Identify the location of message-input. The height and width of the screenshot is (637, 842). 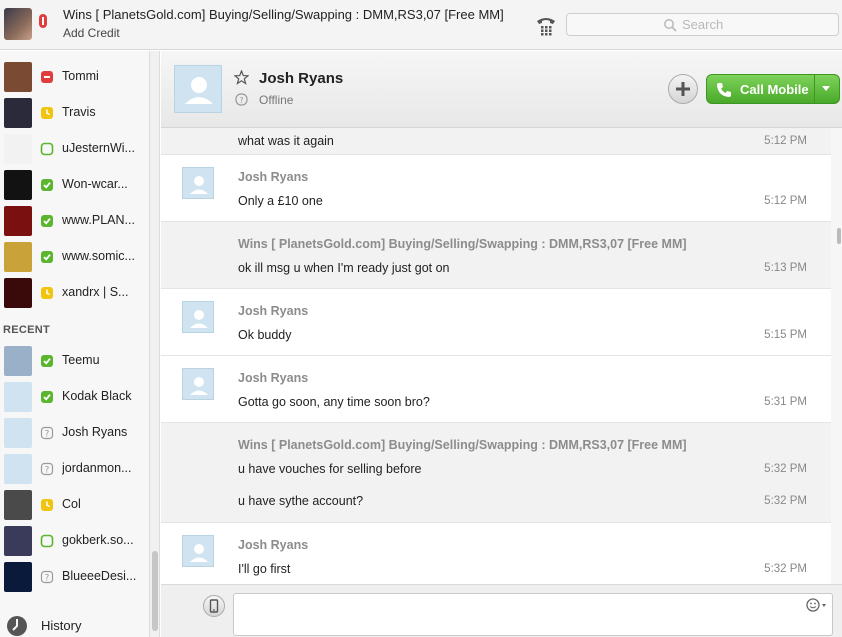
(533, 614).